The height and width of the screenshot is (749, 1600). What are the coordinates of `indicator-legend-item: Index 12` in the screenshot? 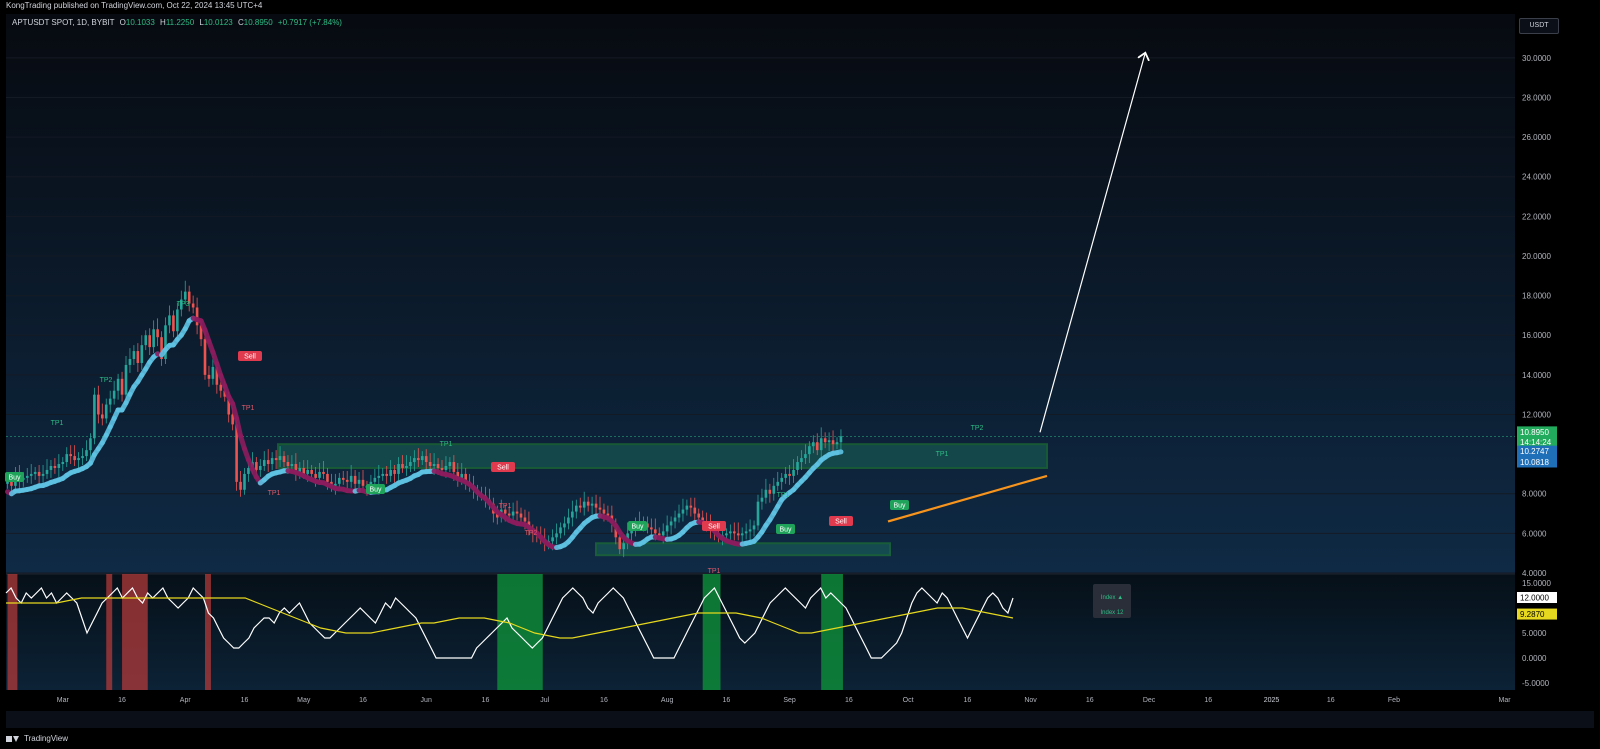 It's located at (1112, 613).